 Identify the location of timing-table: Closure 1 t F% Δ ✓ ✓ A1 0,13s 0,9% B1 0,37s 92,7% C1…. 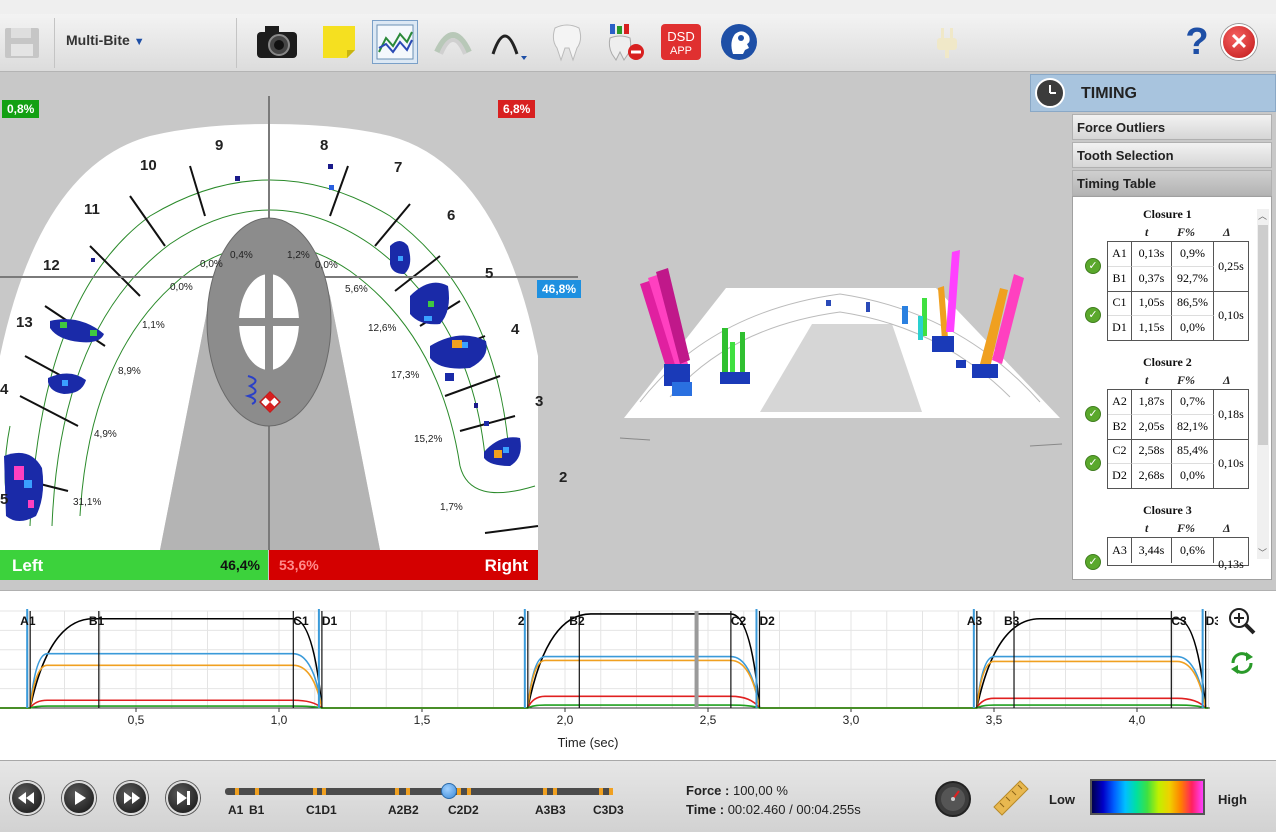
(1172, 388).